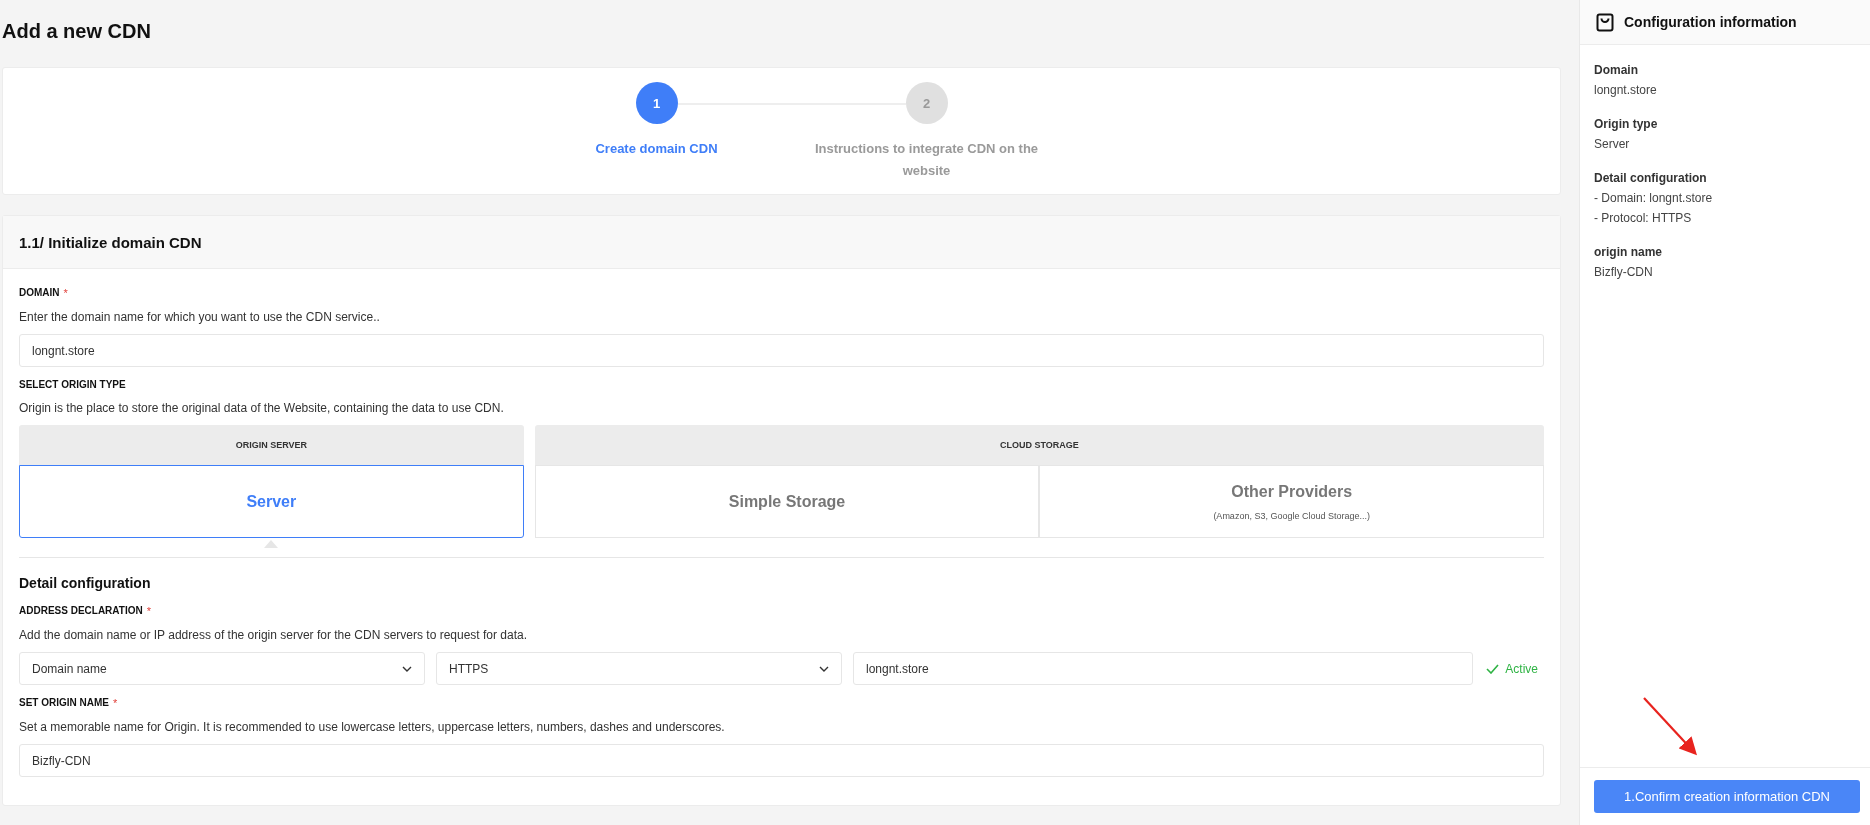 The width and height of the screenshot is (1870, 825). I want to click on field-label: DOMAIN, so click(39, 293).